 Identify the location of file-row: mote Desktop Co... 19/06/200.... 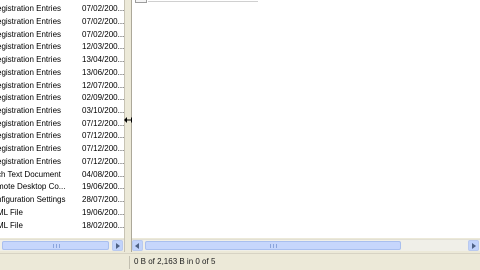
(62, 187).